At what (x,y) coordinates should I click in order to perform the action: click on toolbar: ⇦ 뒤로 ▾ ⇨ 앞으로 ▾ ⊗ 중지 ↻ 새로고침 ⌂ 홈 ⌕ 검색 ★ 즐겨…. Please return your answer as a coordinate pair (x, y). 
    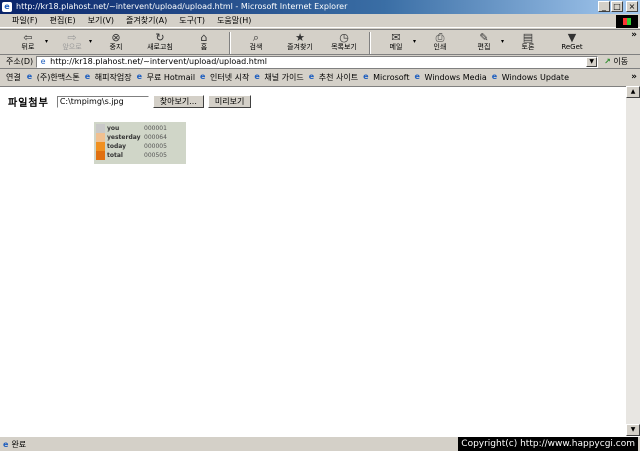
    Looking at the image, I should click on (320, 42).